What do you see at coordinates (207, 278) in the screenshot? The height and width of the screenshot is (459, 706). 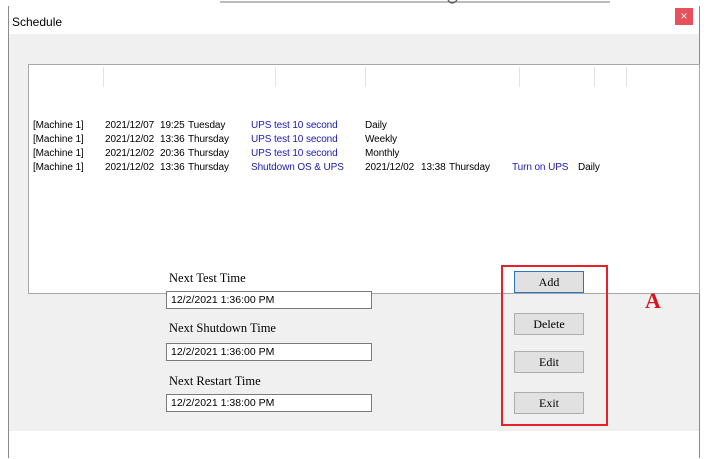 I see `next-test-label: Next Test Time` at bounding box center [207, 278].